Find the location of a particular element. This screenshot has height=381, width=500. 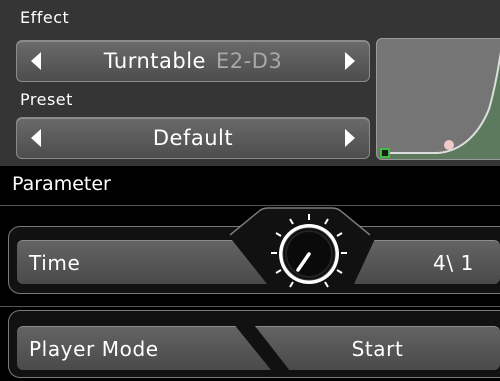

effect-label: Effect is located at coordinates (45, 17).